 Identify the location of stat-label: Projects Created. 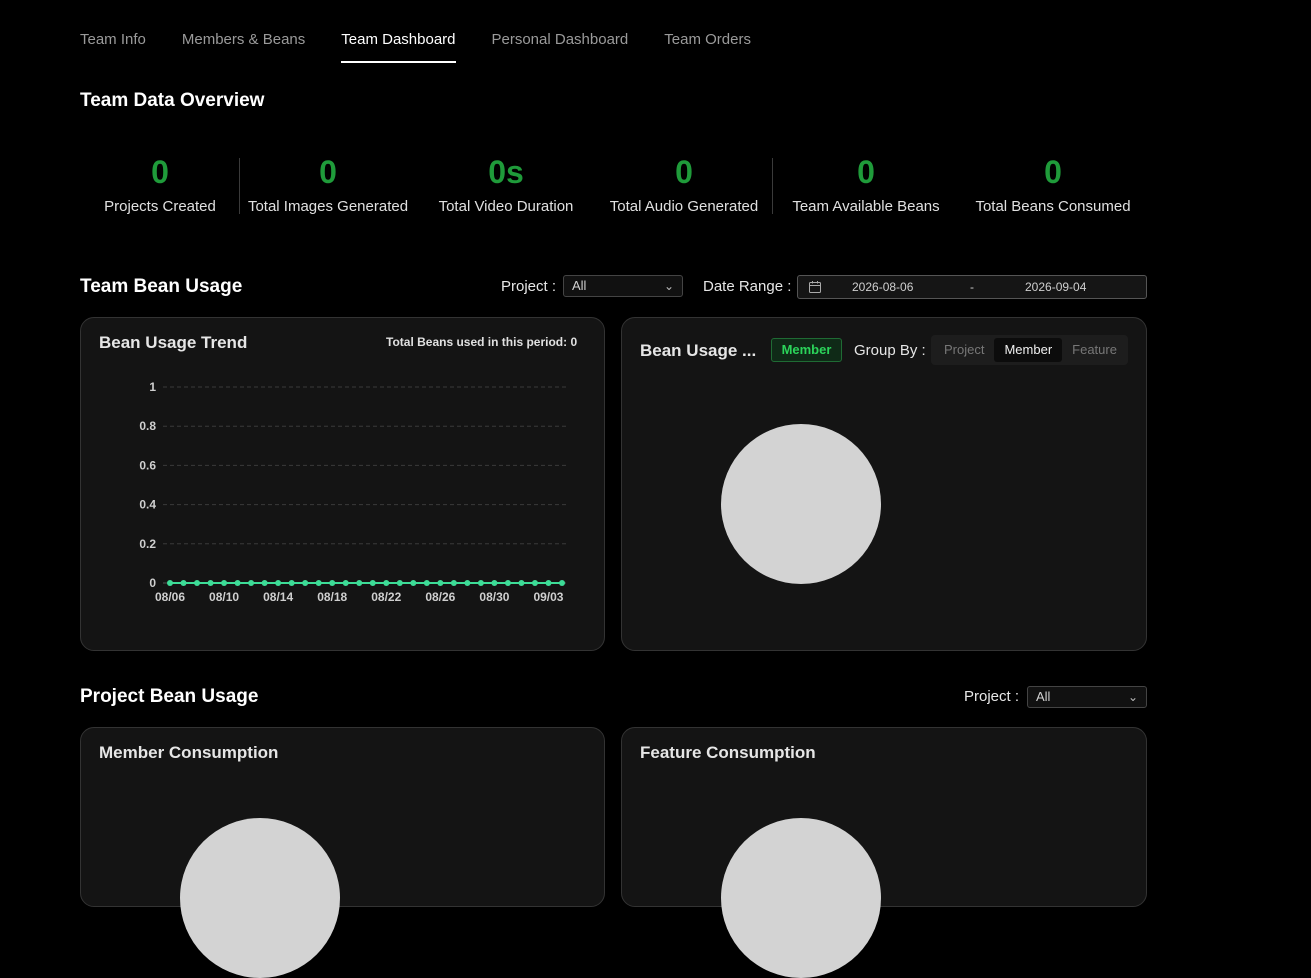
(160, 206).